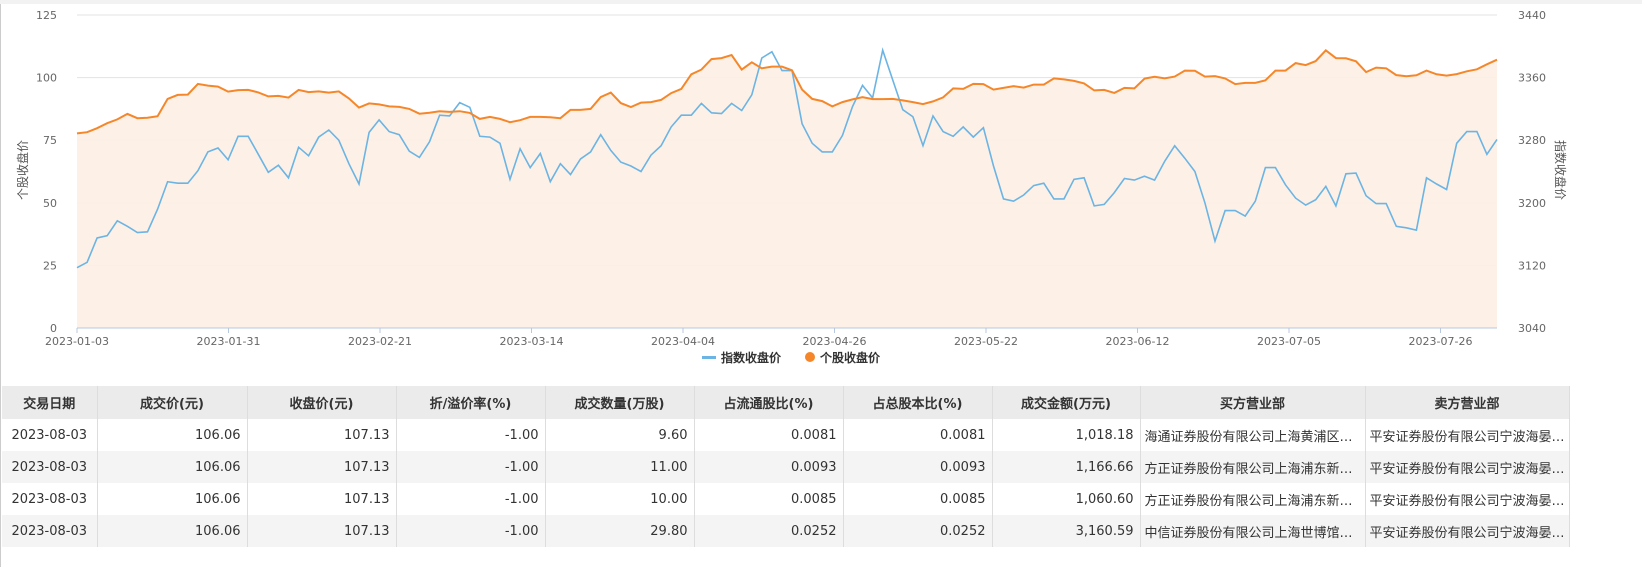 The image size is (1642, 567). Describe the element at coordinates (1066, 402) in the screenshot. I see `column-header: 成交金额(万元)` at that location.